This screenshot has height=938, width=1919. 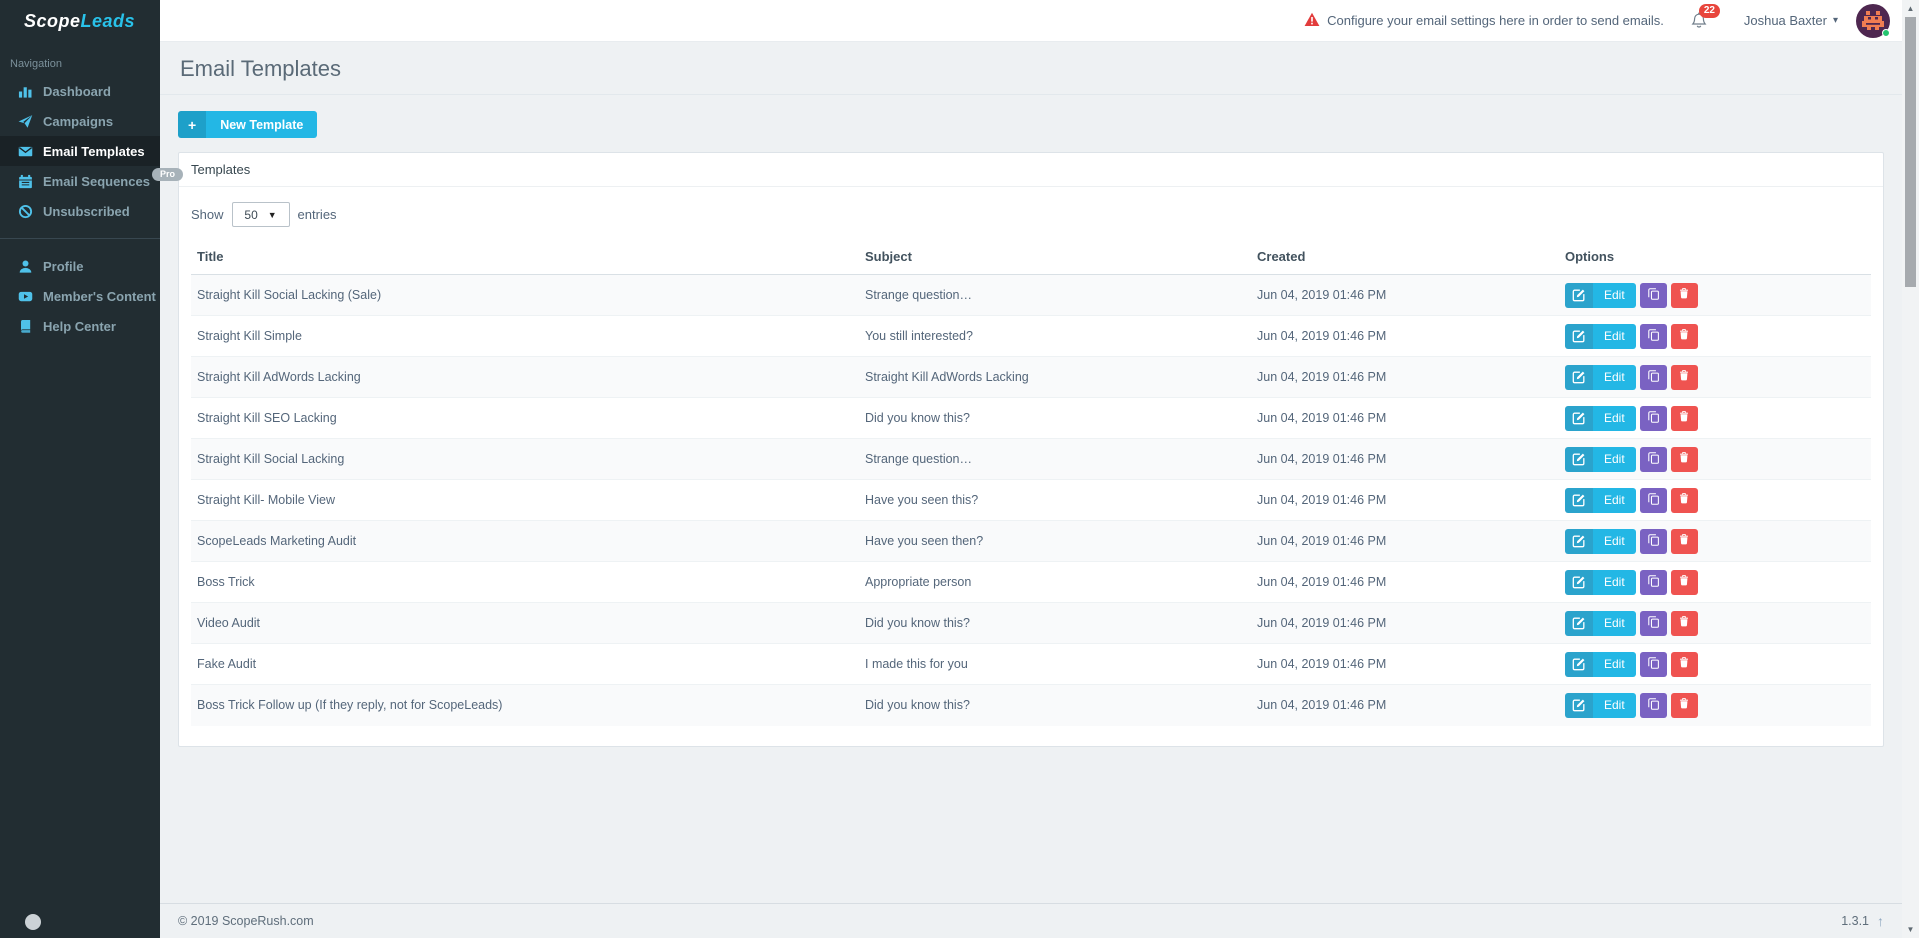 What do you see at coordinates (1910, 152) in the screenshot?
I see `scrollbar-thumb` at bounding box center [1910, 152].